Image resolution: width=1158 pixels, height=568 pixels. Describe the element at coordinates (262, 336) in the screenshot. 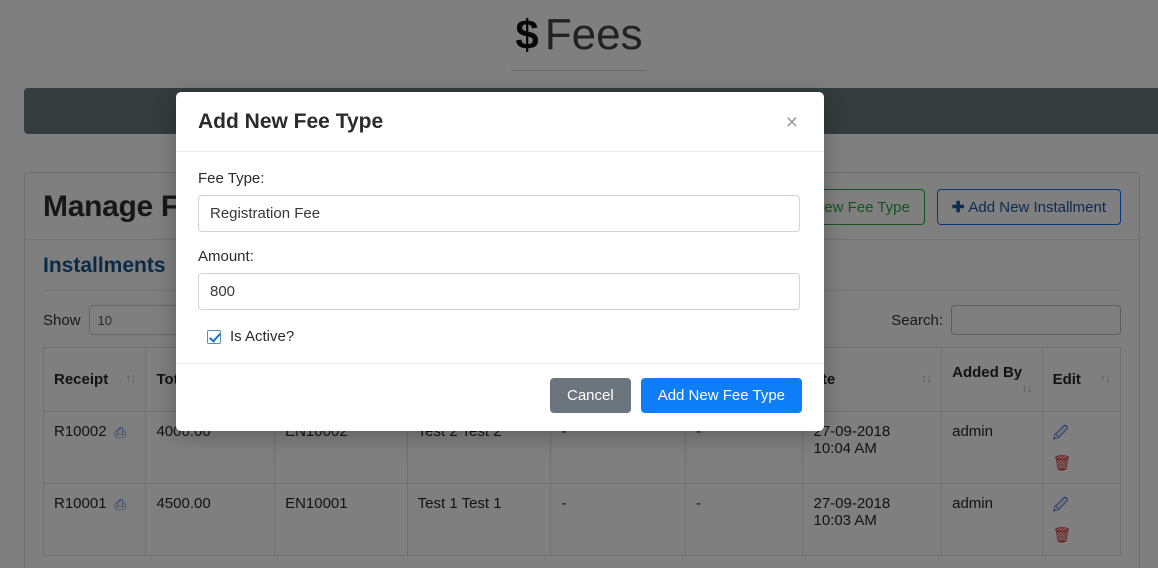

I see `is-active-label: Is Active?` at that location.